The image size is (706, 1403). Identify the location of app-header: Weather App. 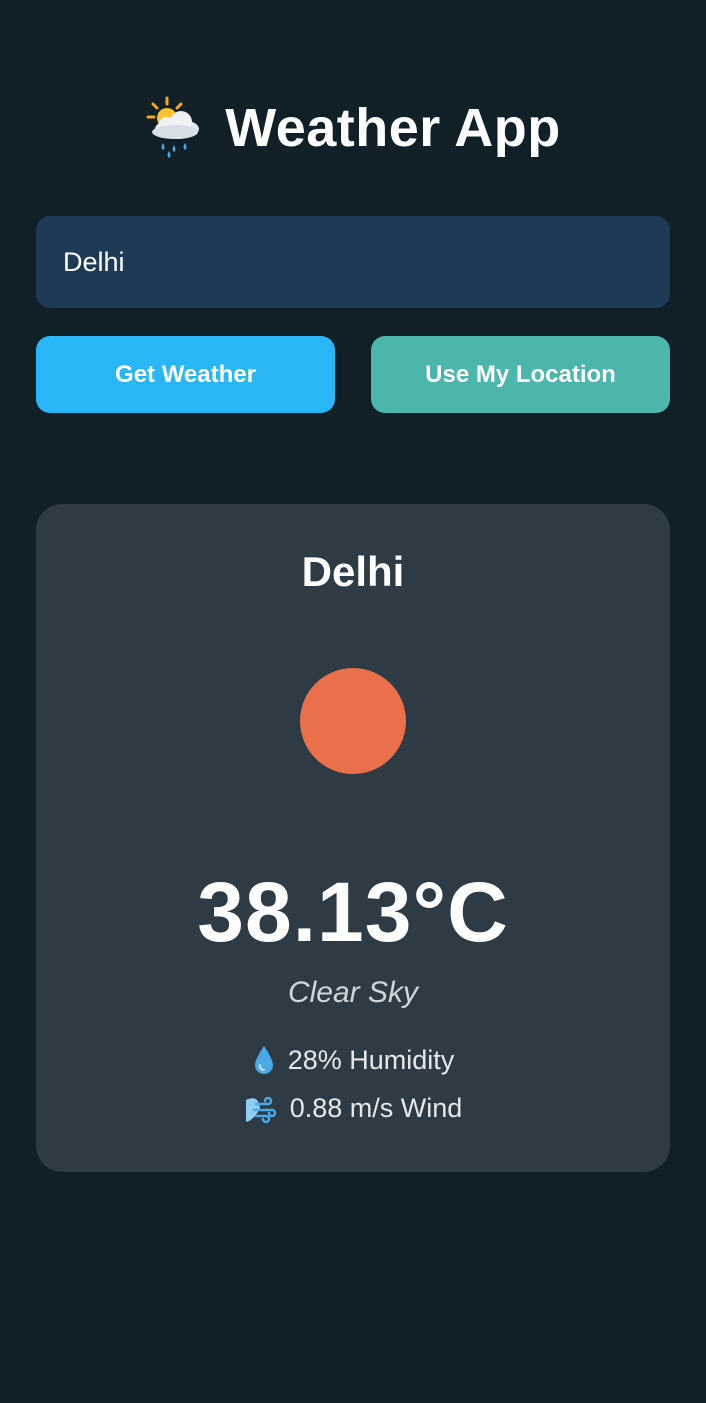
(353, 128).